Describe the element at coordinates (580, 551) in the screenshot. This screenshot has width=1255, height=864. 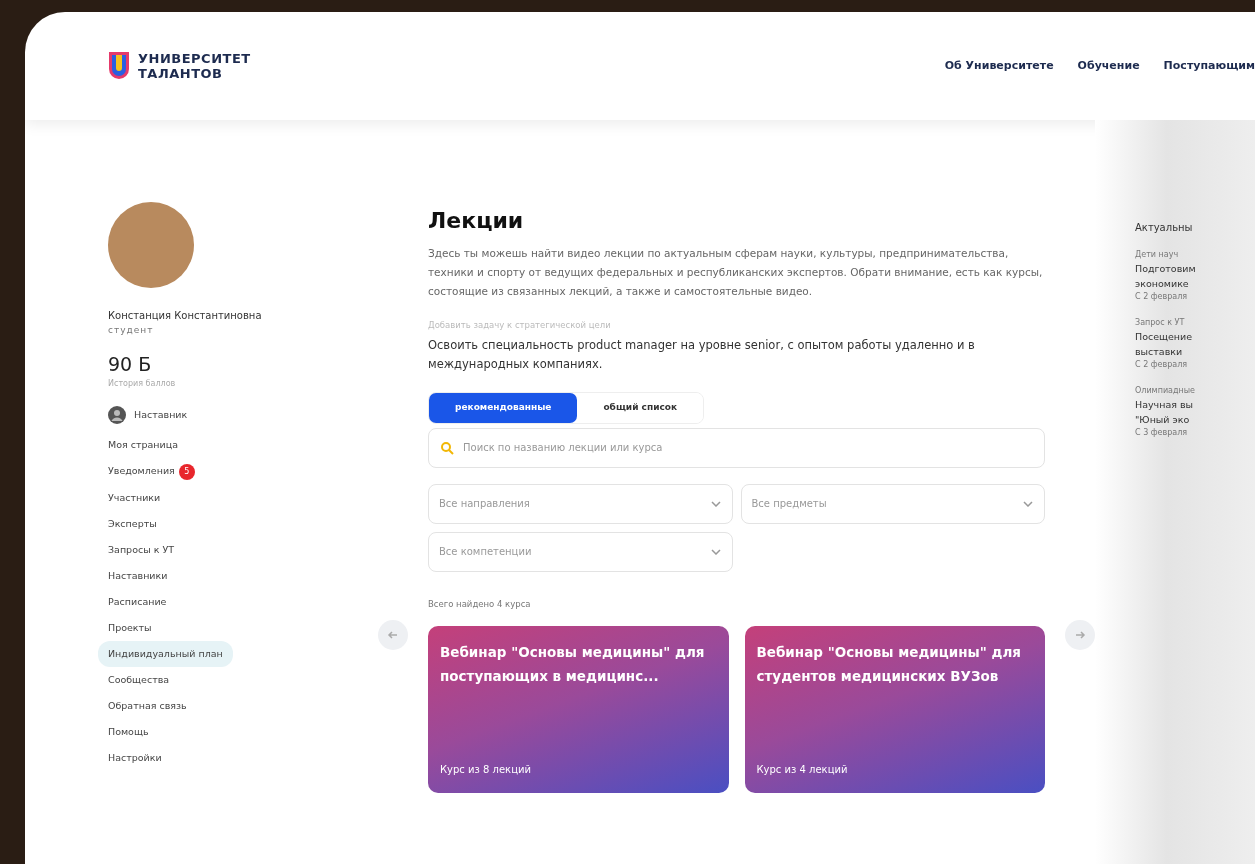
I see `select-field: Все компетенции` at that location.